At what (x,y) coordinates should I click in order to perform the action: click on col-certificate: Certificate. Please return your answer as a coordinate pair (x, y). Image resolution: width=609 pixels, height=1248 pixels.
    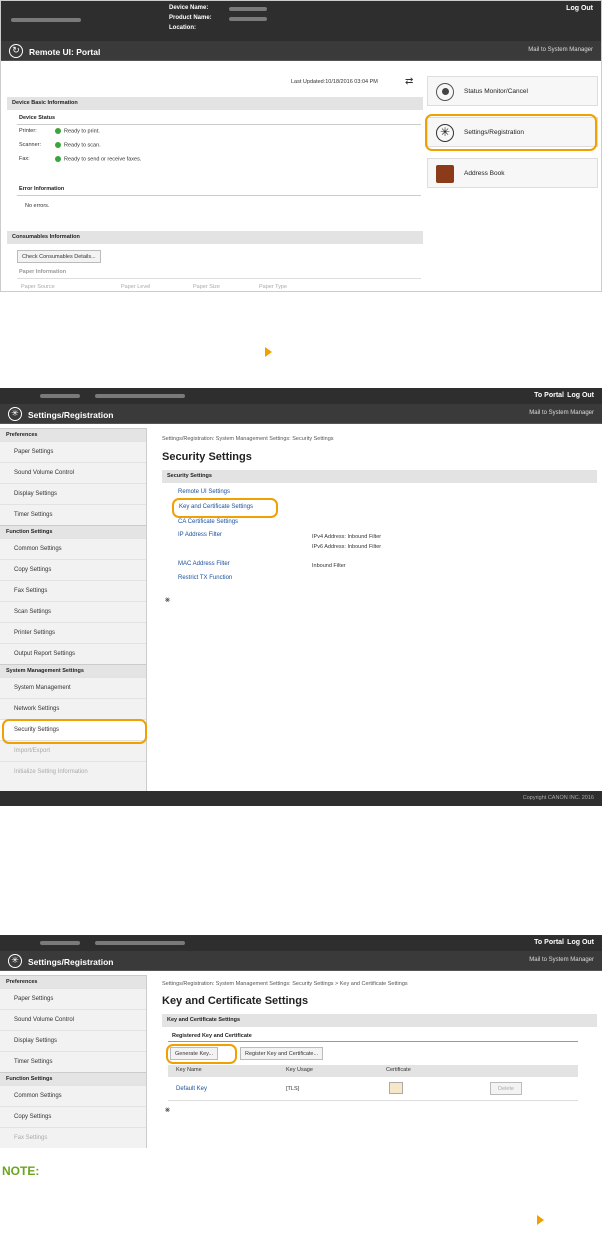
    Looking at the image, I should click on (398, 1070).